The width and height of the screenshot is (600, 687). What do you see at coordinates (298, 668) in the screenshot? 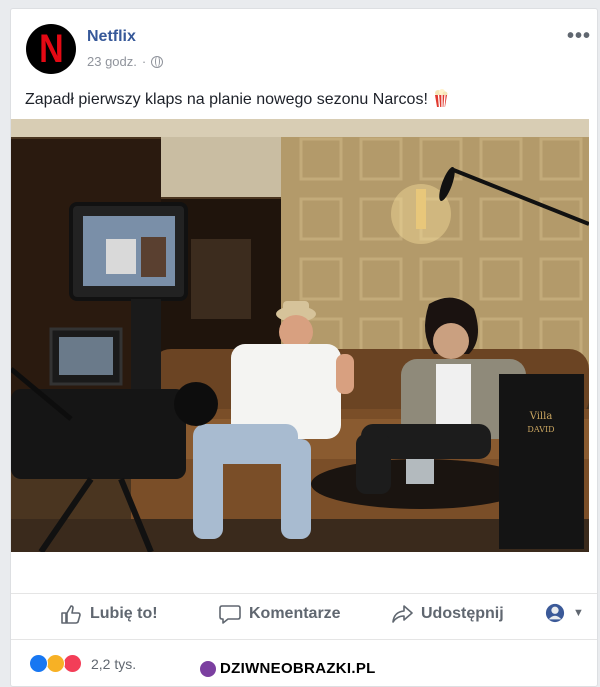
I see `watermark-text: DZIWNEOBRAZKI.PL` at bounding box center [298, 668].